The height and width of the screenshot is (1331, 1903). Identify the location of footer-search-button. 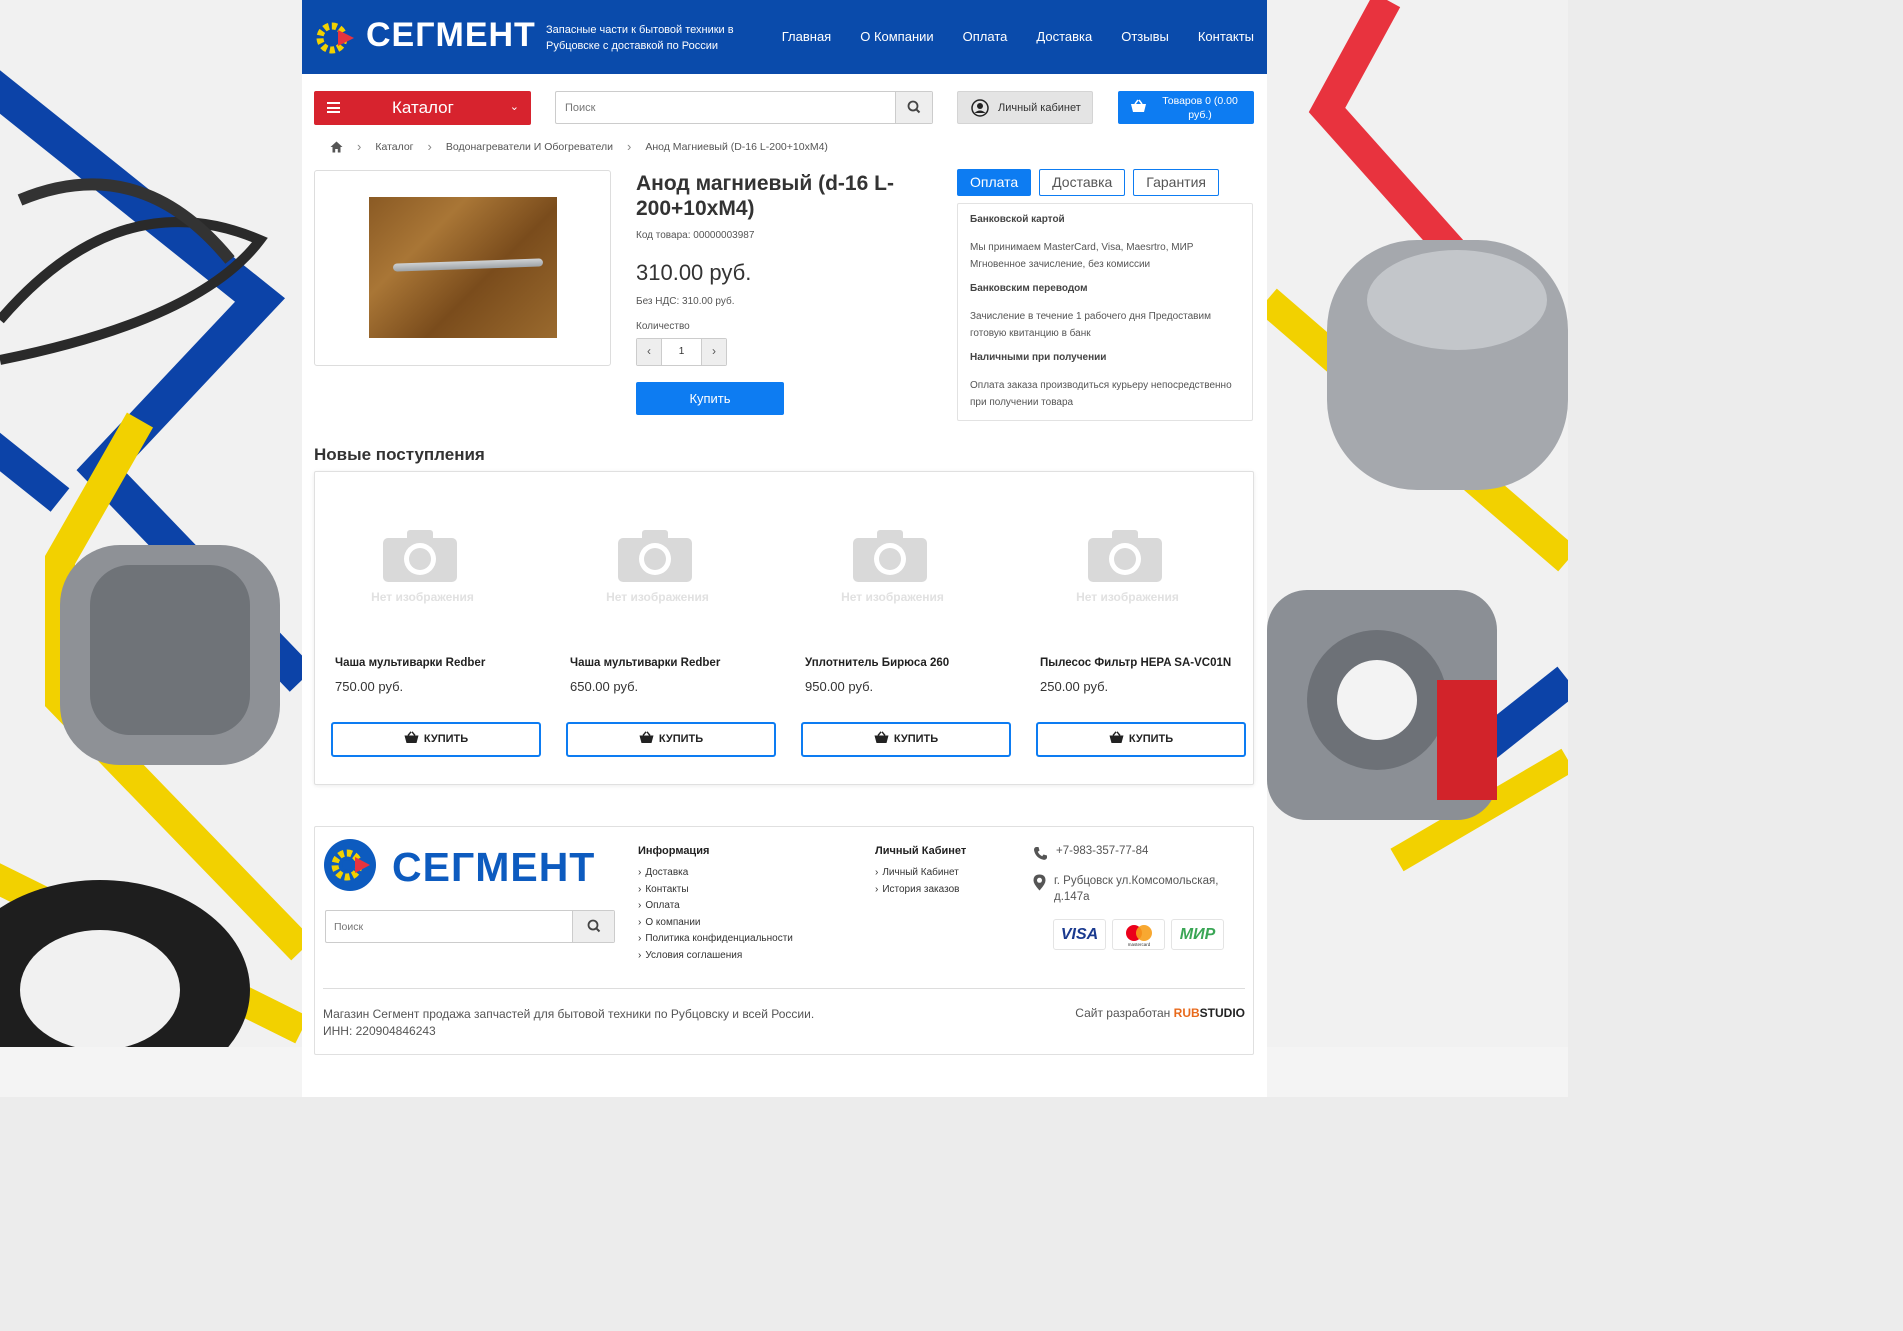
(593, 926).